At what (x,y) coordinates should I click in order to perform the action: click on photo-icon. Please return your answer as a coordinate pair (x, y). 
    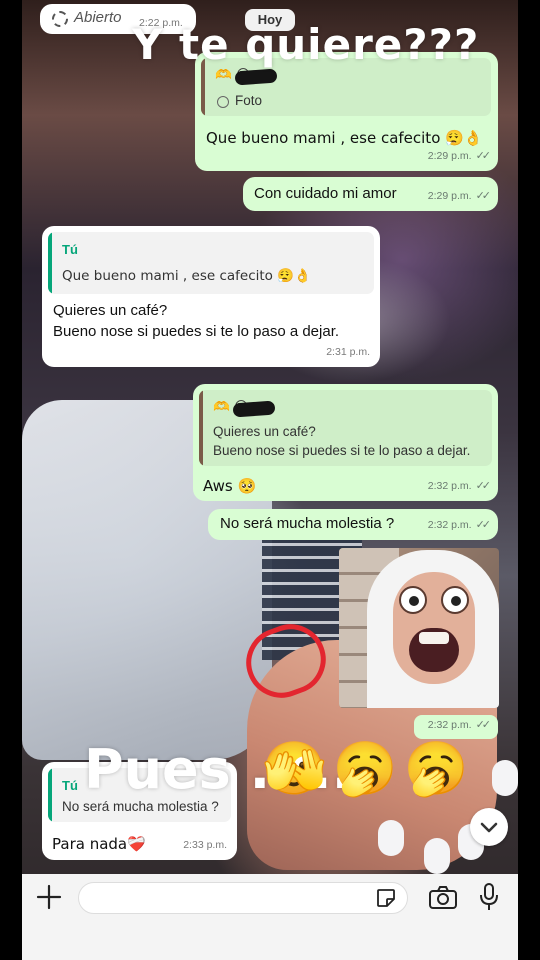
    Looking at the image, I should click on (223, 102).